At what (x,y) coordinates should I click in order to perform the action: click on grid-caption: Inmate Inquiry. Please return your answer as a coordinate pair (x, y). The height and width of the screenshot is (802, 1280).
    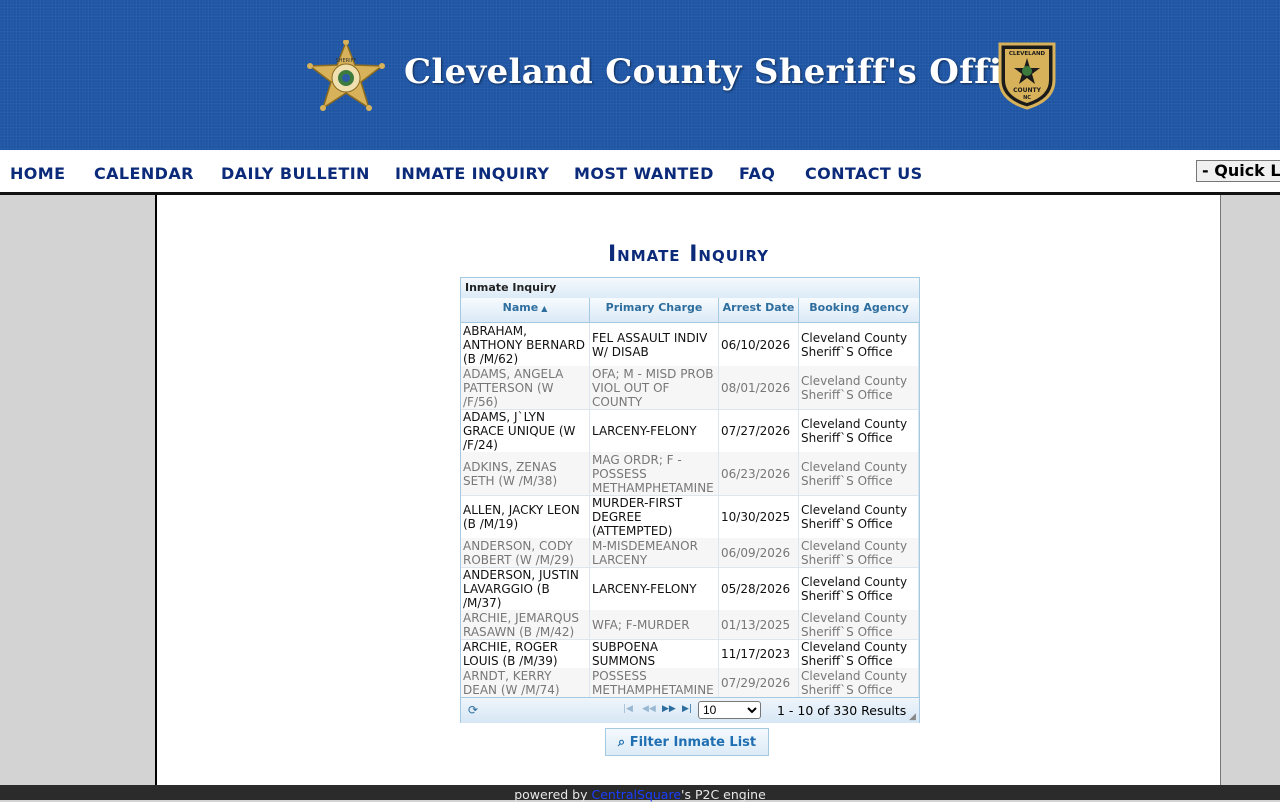
    Looking at the image, I should click on (690, 288).